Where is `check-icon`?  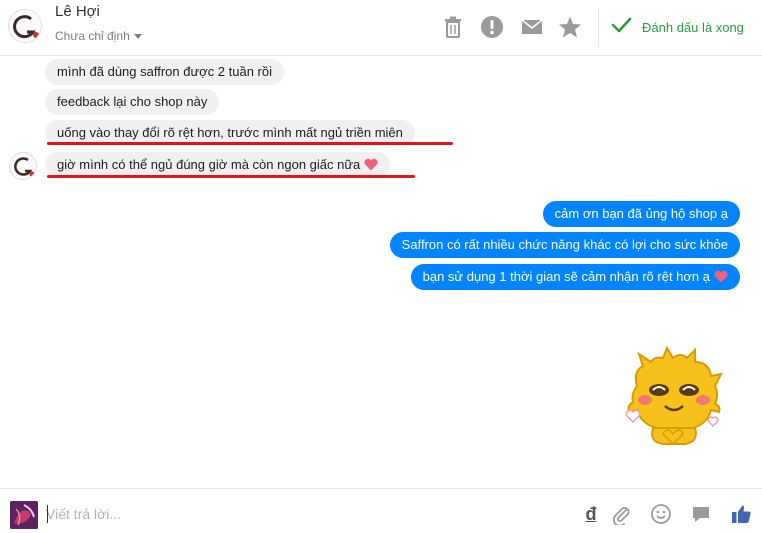
check-icon is located at coordinates (621, 27).